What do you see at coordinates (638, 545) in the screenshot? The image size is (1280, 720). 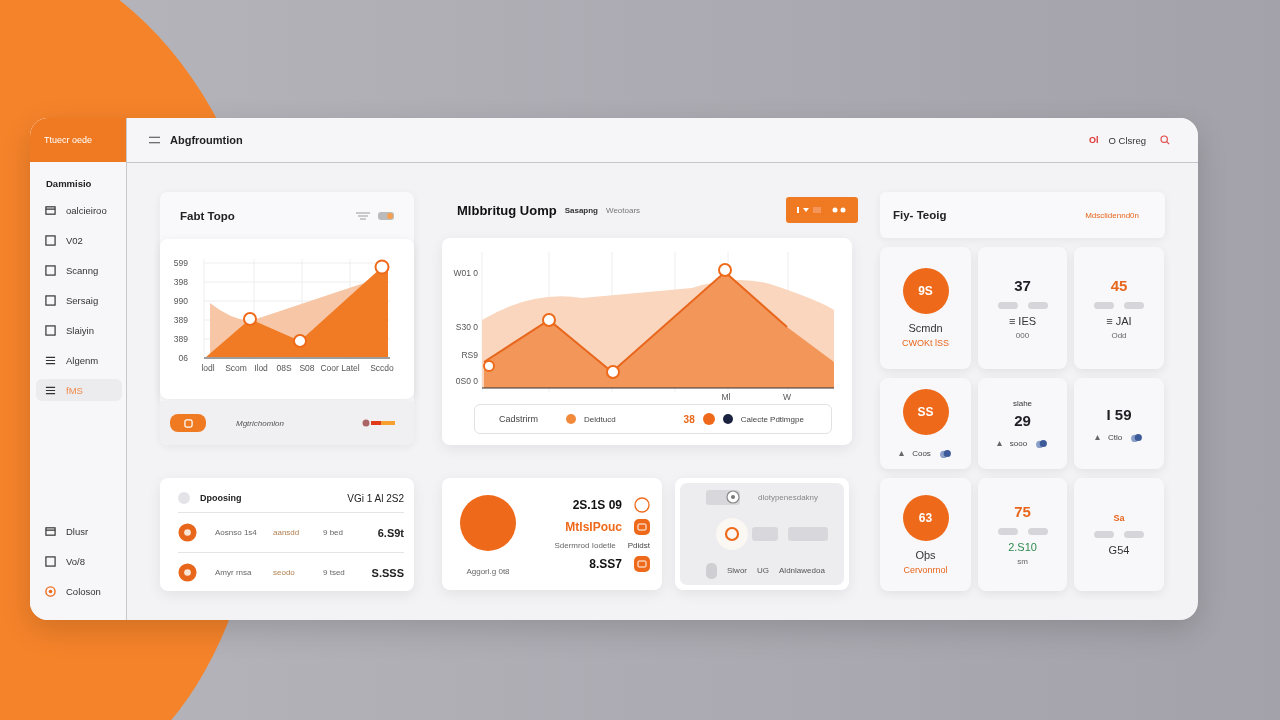 I see `summary-label: Pdidst` at bounding box center [638, 545].